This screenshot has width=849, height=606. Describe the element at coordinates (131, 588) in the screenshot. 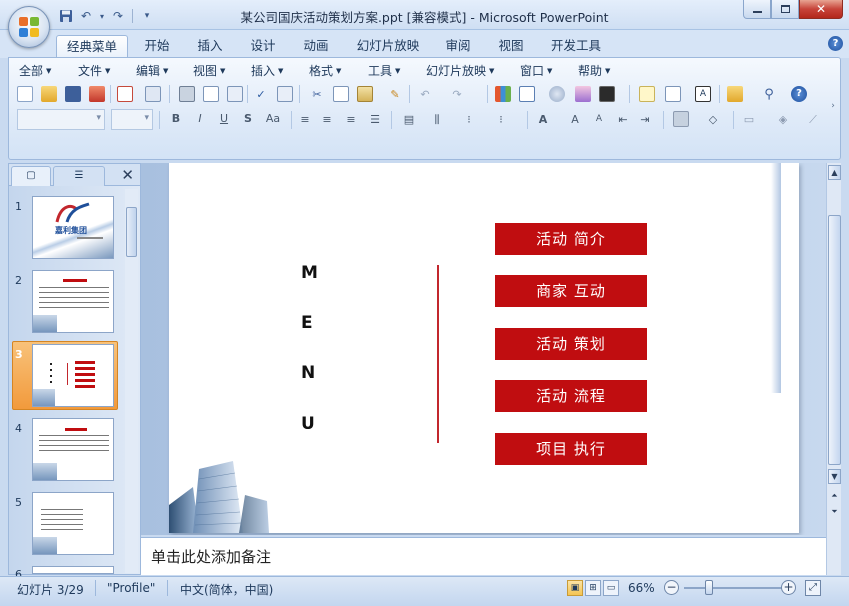

I see `theme-name: "Profile"` at that location.